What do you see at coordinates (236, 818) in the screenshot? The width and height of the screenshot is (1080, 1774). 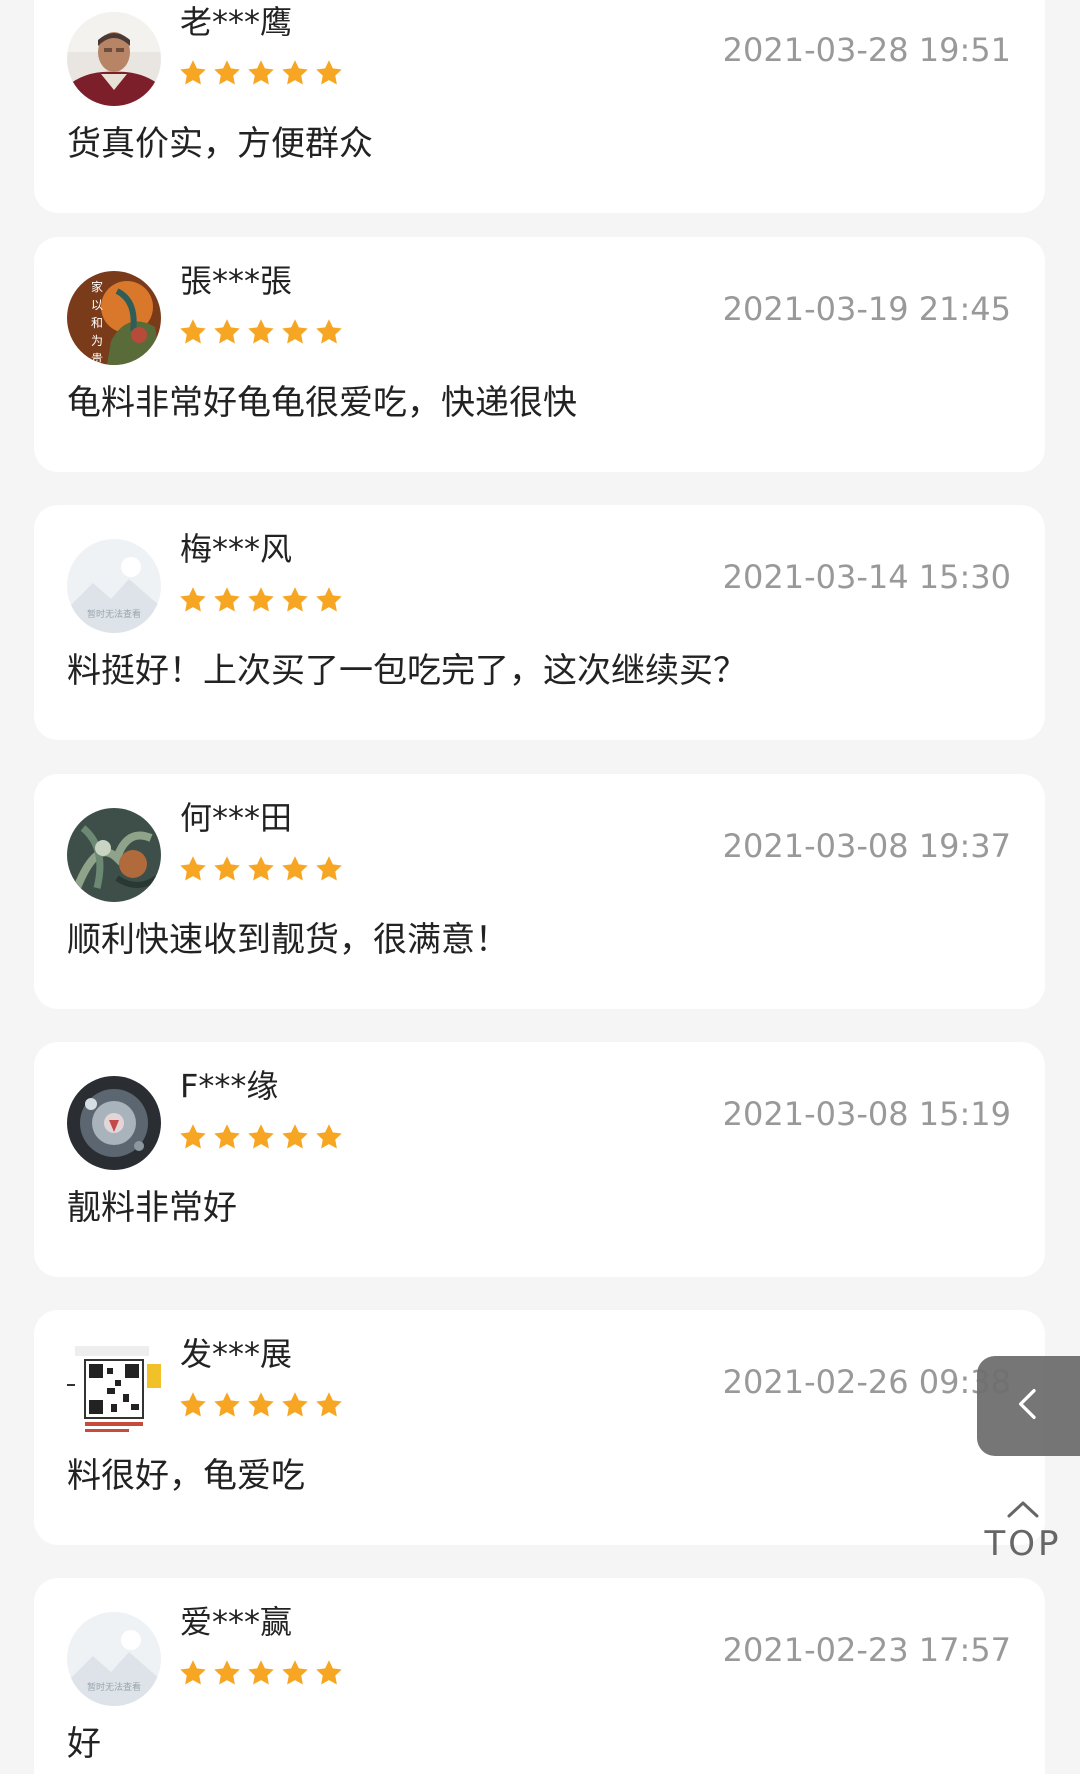 I see `review-username: 何***田` at bounding box center [236, 818].